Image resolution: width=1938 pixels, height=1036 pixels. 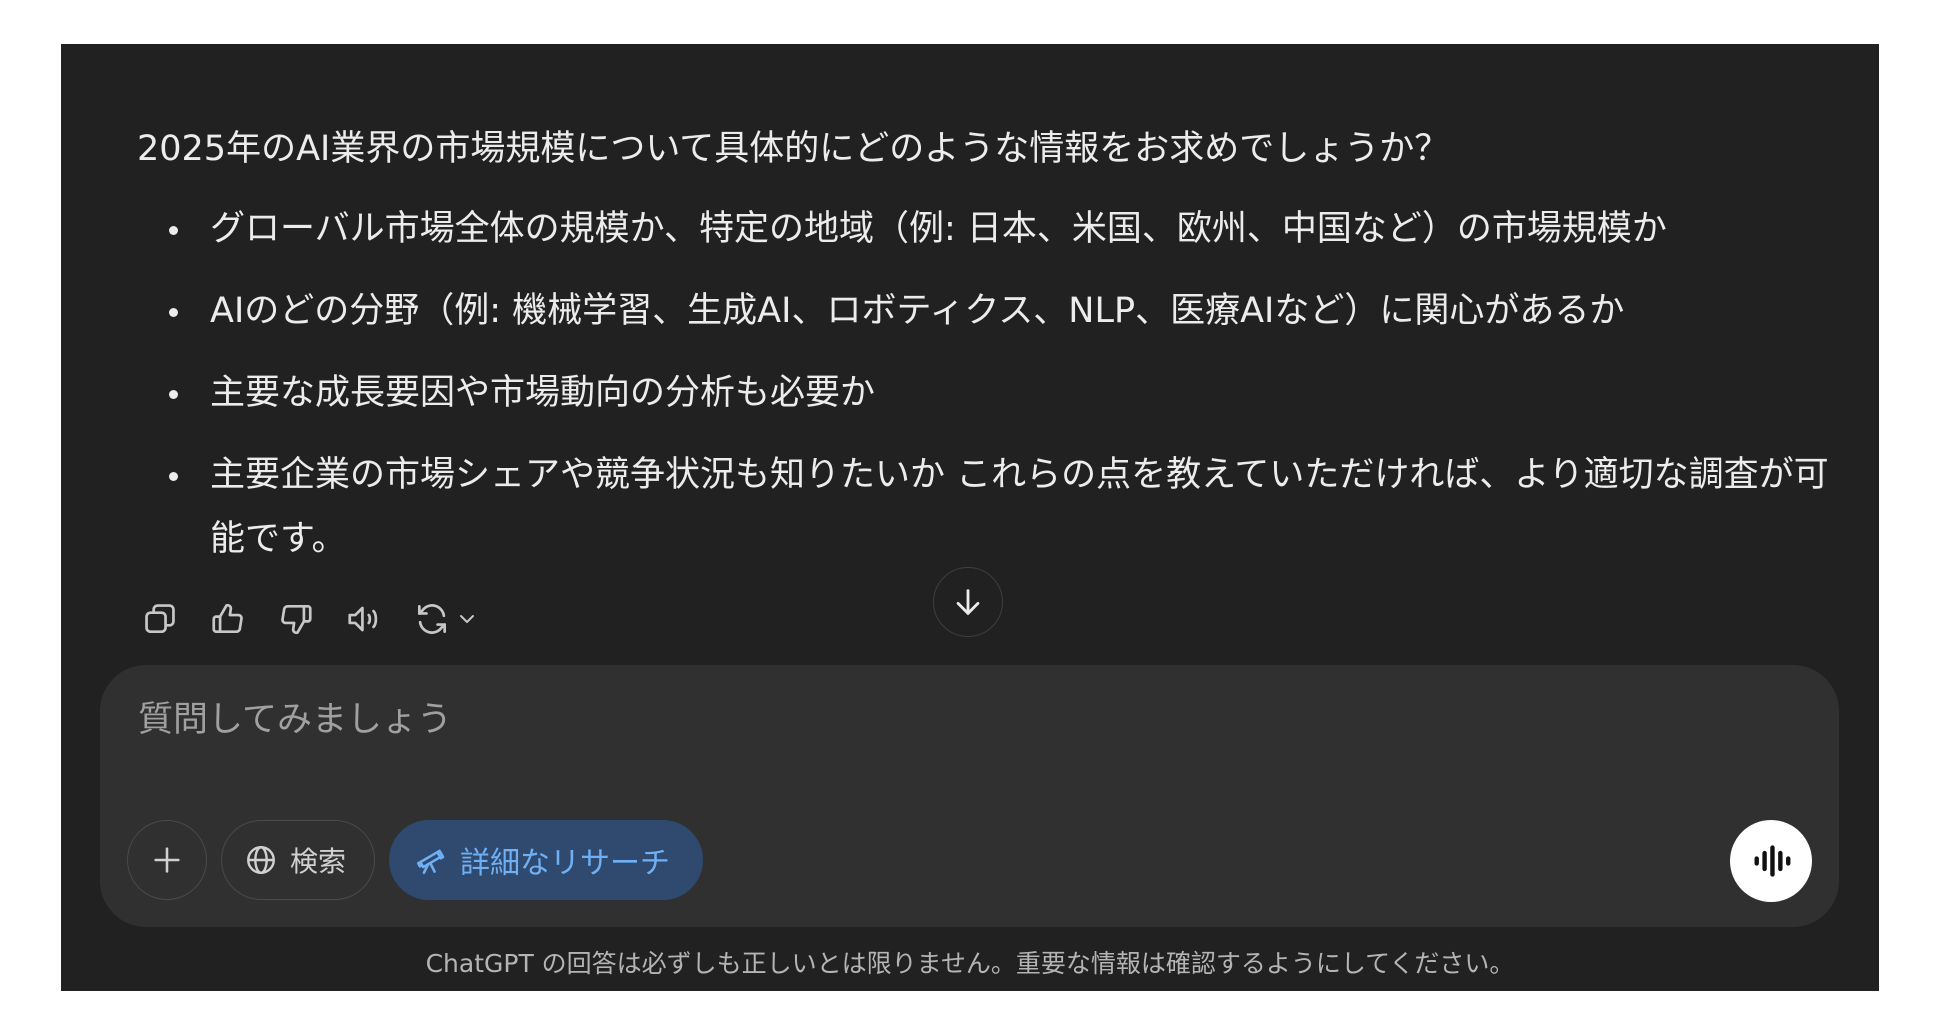 I want to click on thumbs-down-button, so click(x=296, y=619).